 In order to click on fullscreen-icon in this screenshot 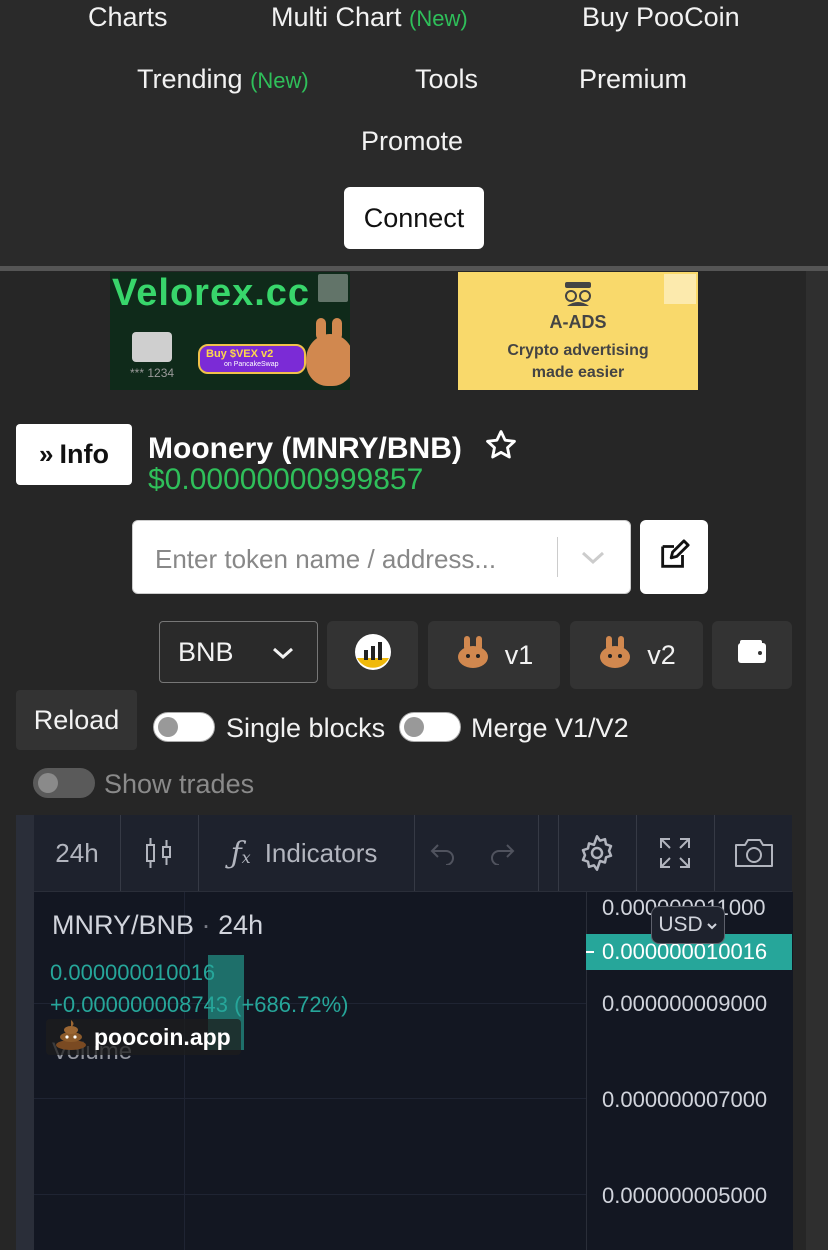, I will do `click(675, 853)`.